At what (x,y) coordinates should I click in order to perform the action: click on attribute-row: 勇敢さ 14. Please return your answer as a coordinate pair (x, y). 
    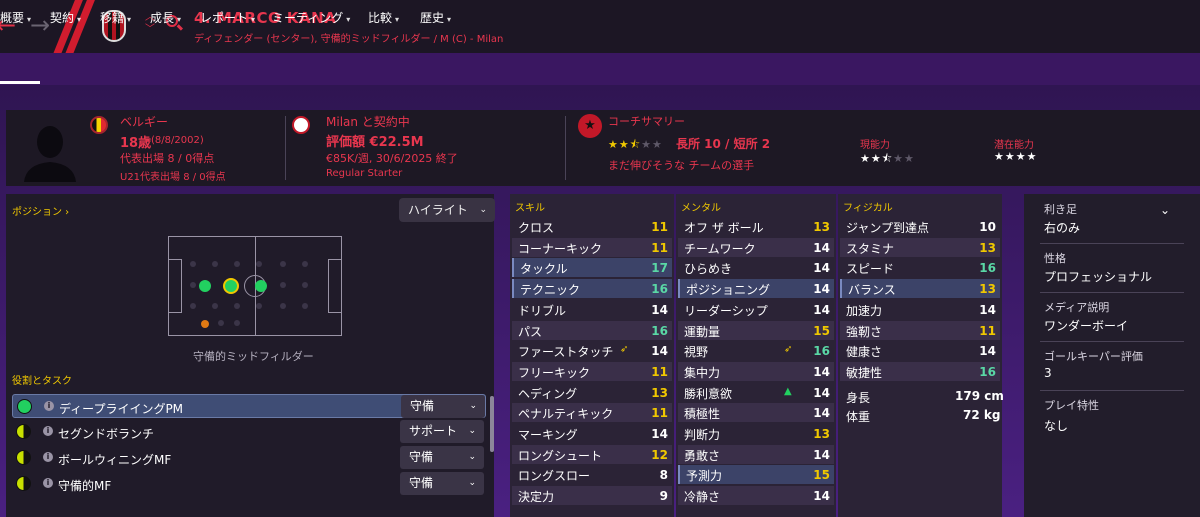
    Looking at the image, I should click on (756, 454).